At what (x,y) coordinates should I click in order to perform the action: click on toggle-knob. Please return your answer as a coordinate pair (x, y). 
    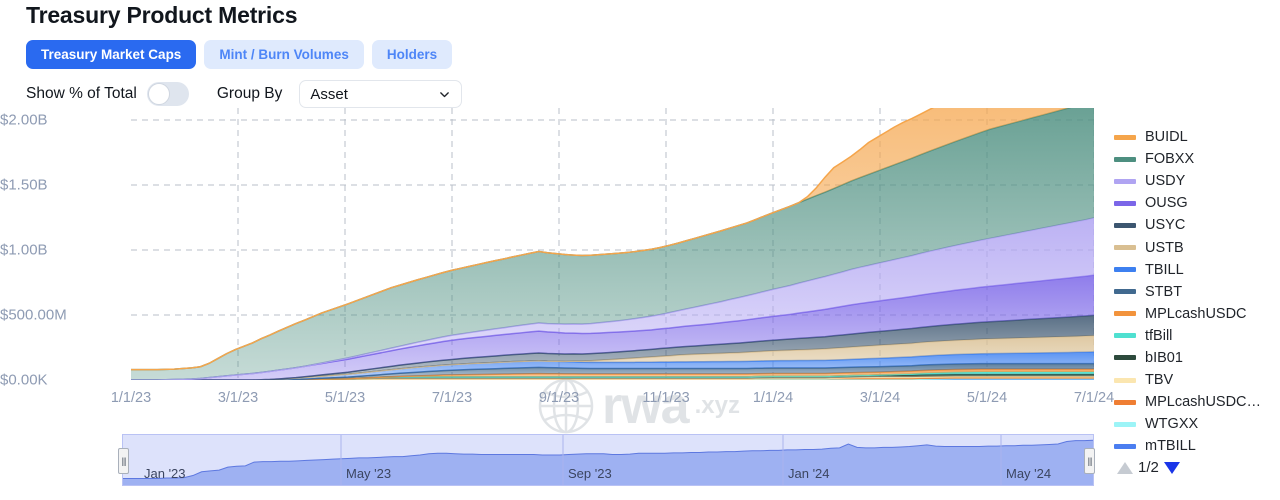
    Looking at the image, I should click on (158, 94).